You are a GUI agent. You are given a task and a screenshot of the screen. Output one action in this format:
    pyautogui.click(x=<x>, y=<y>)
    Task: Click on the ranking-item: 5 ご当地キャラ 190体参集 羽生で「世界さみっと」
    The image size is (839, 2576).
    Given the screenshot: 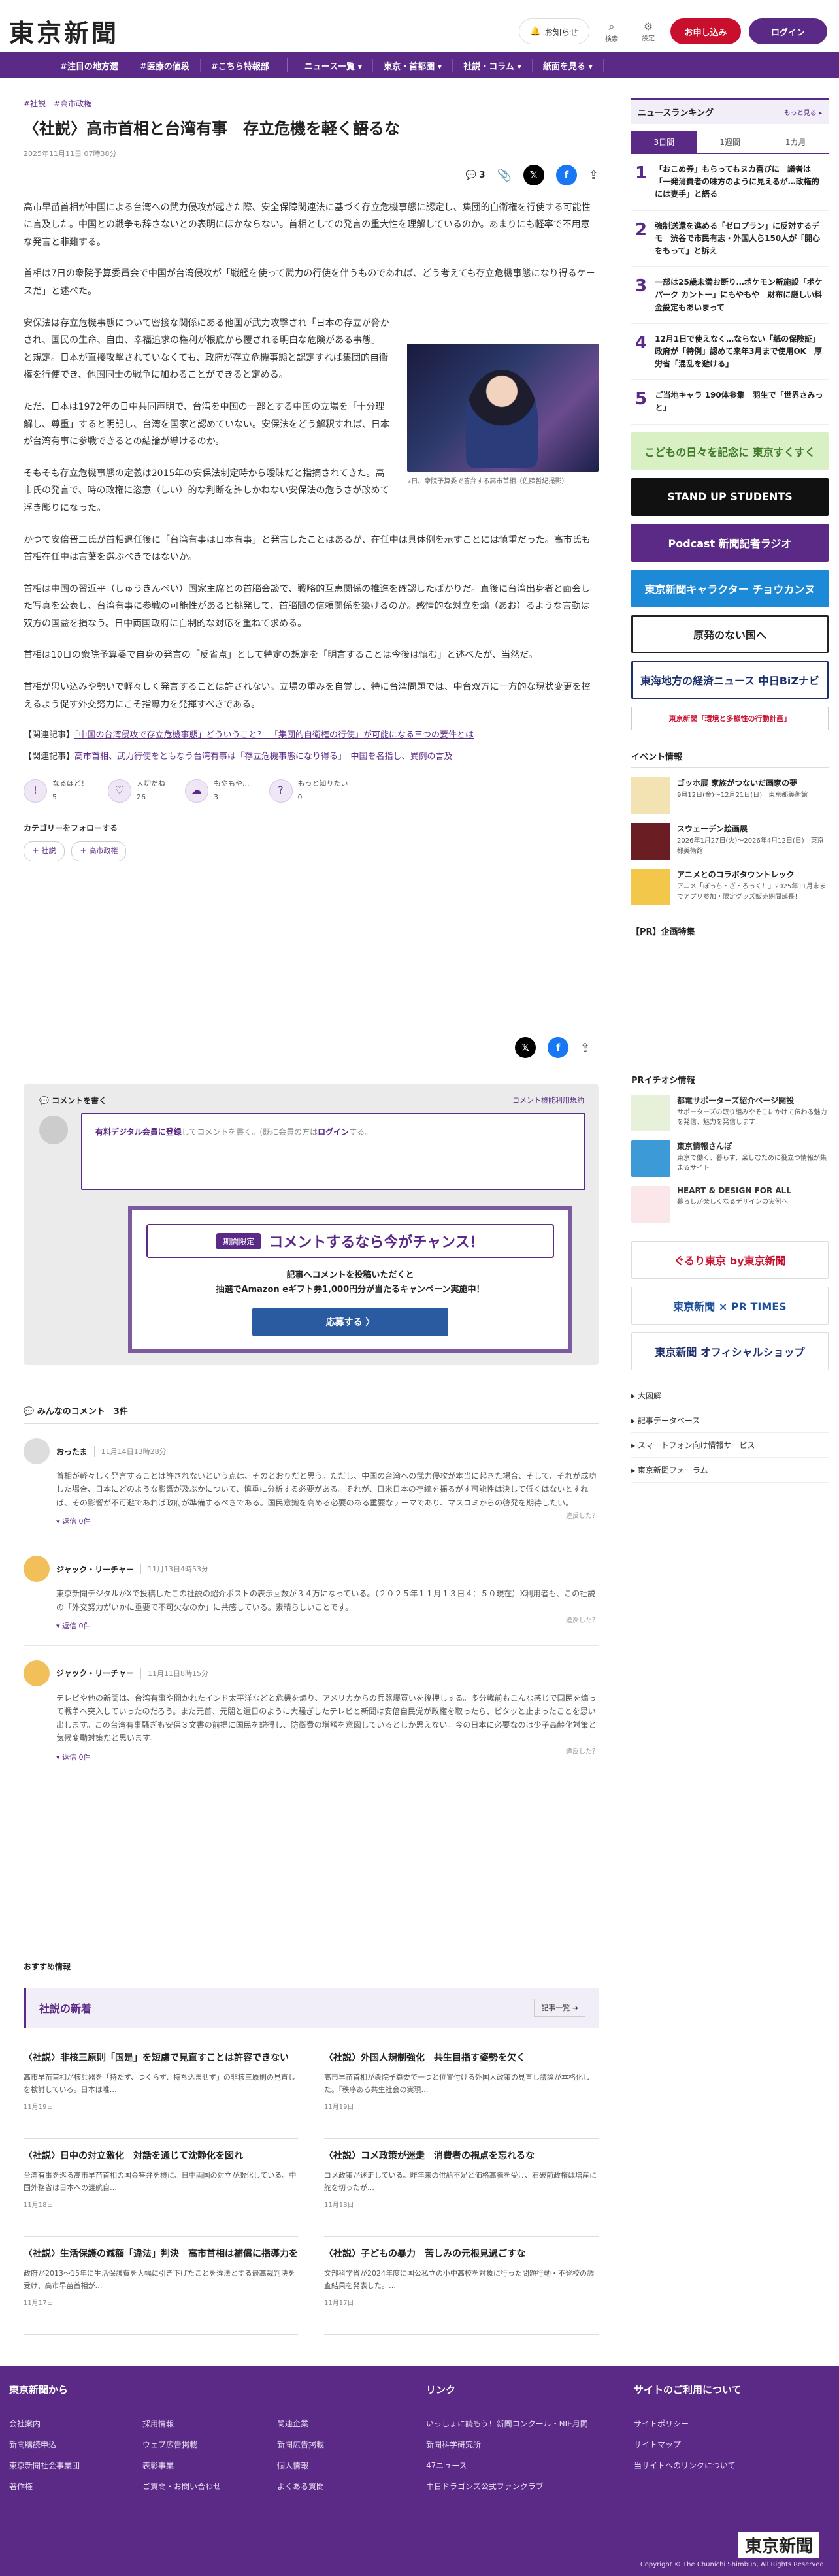 What is the action you would take?
    pyautogui.click(x=730, y=402)
    